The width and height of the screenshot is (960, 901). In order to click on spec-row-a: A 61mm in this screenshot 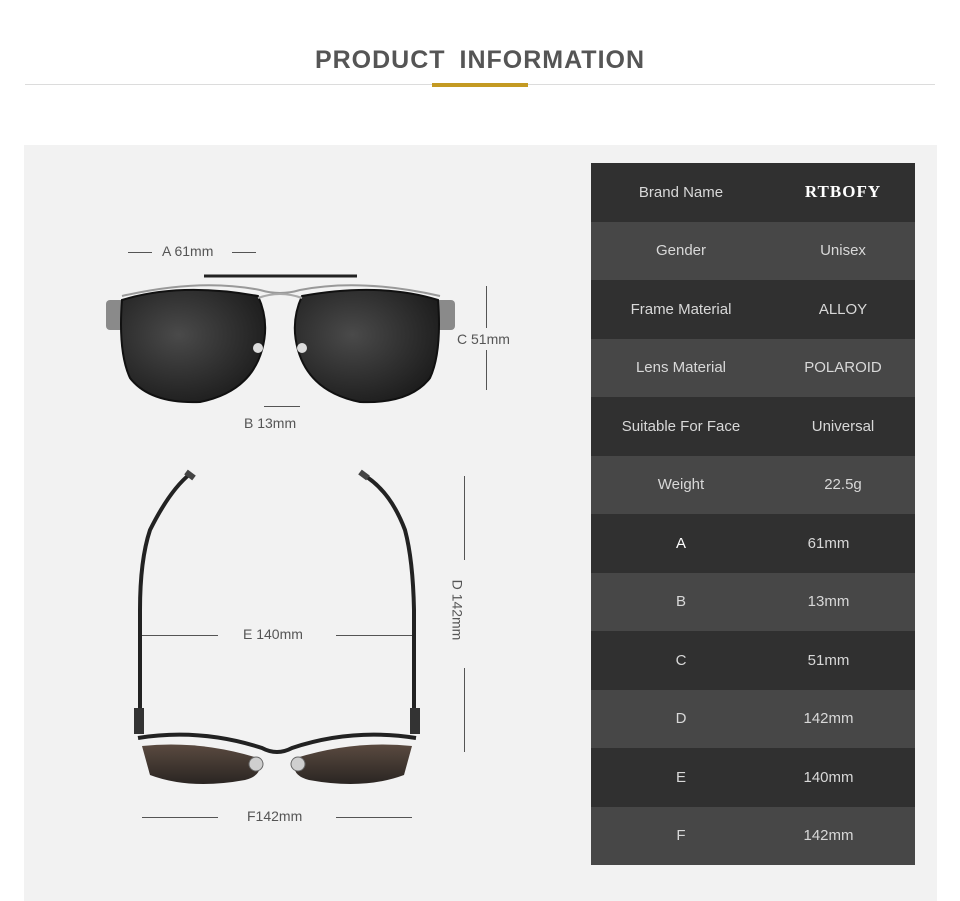, I will do `click(753, 543)`.